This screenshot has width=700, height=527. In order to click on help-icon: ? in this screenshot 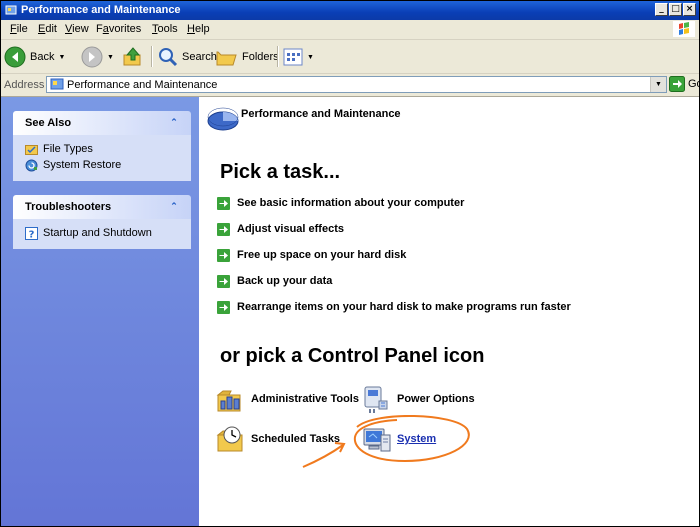, I will do `click(31, 233)`.